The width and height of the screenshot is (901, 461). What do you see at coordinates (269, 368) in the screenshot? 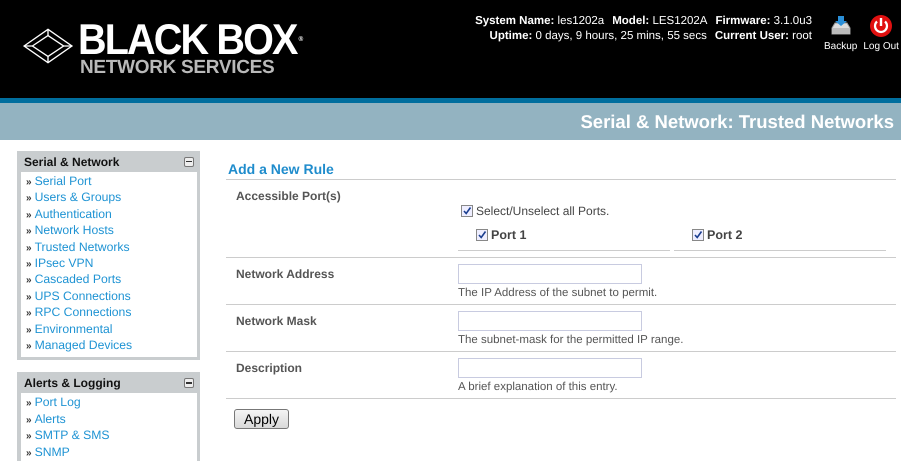
I see `field-label: Description` at bounding box center [269, 368].